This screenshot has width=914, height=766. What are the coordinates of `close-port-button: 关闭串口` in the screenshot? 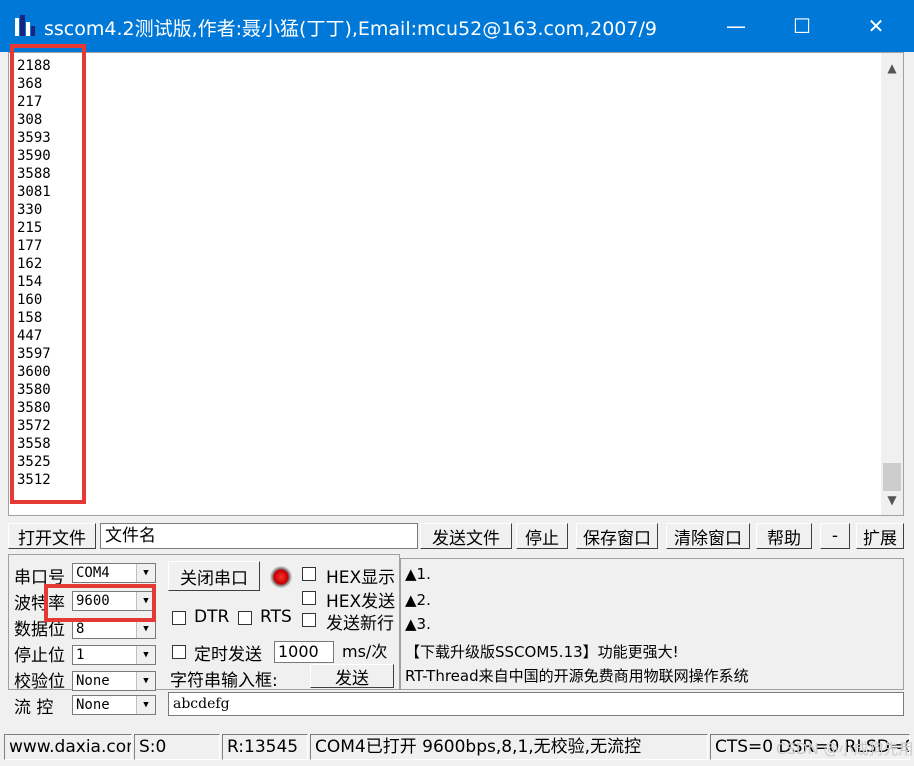 It's located at (214, 576).